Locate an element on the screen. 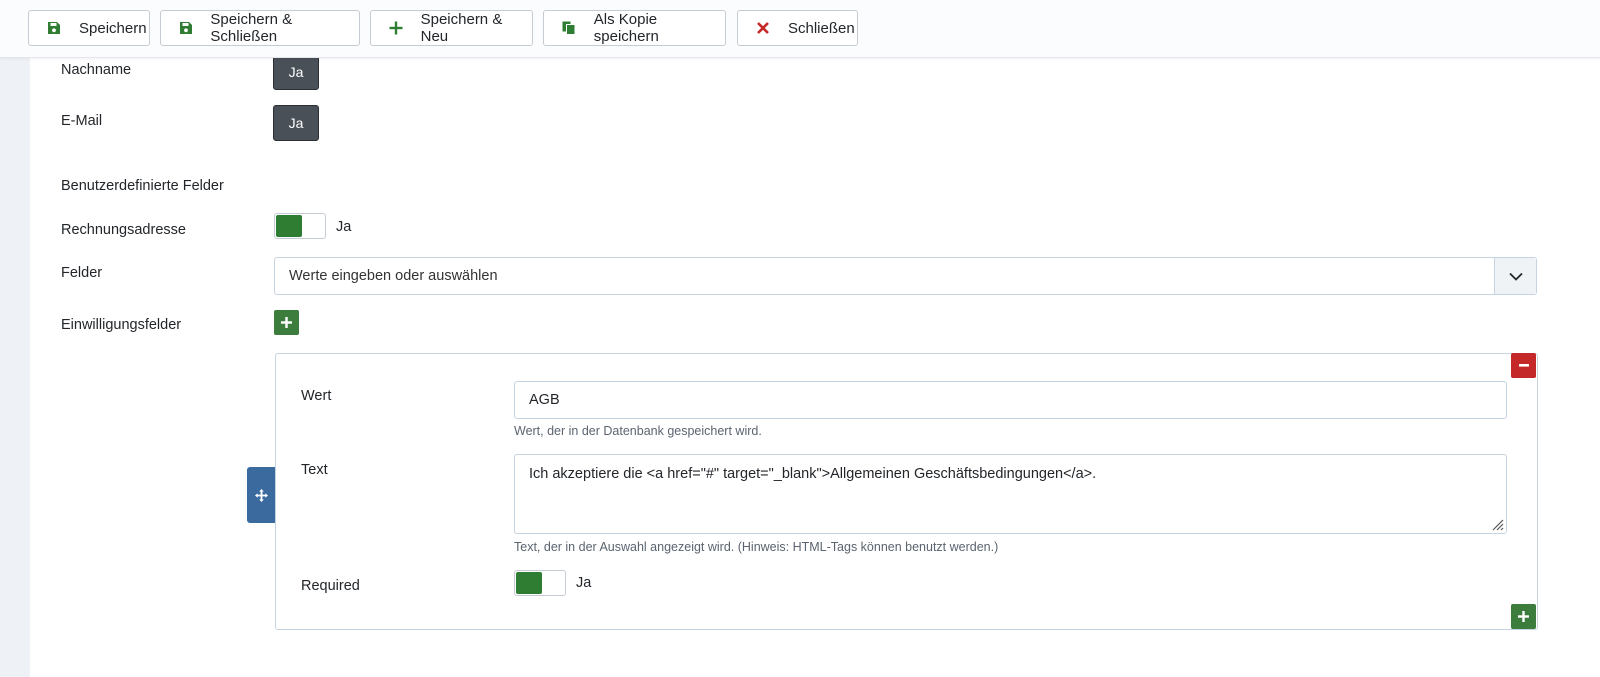 The height and width of the screenshot is (677, 1600). save-close-button-label: Speichern & Schließen is located at coordinates (251, 28).